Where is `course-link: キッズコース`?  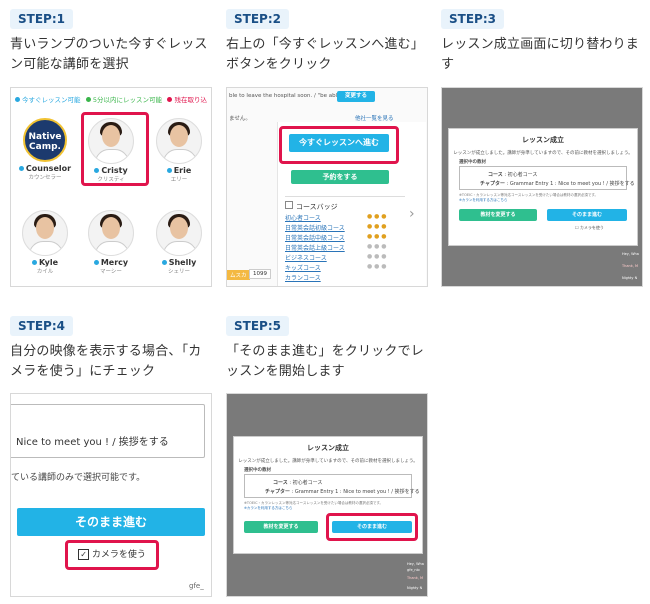
course-link: キッズコース is located at coordinates (303, 267).